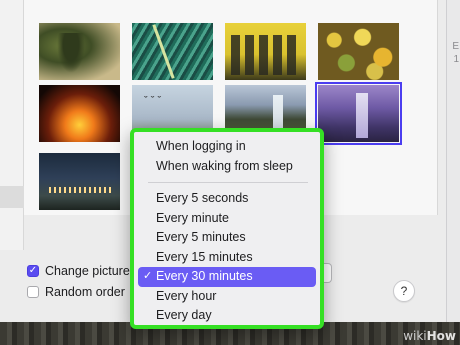  What do you see at coordinates (227, 167) in the screenshot?
I see `menu-item-when-waking-from-sleep: When waking from sleep` at bounding box center [227, 167].